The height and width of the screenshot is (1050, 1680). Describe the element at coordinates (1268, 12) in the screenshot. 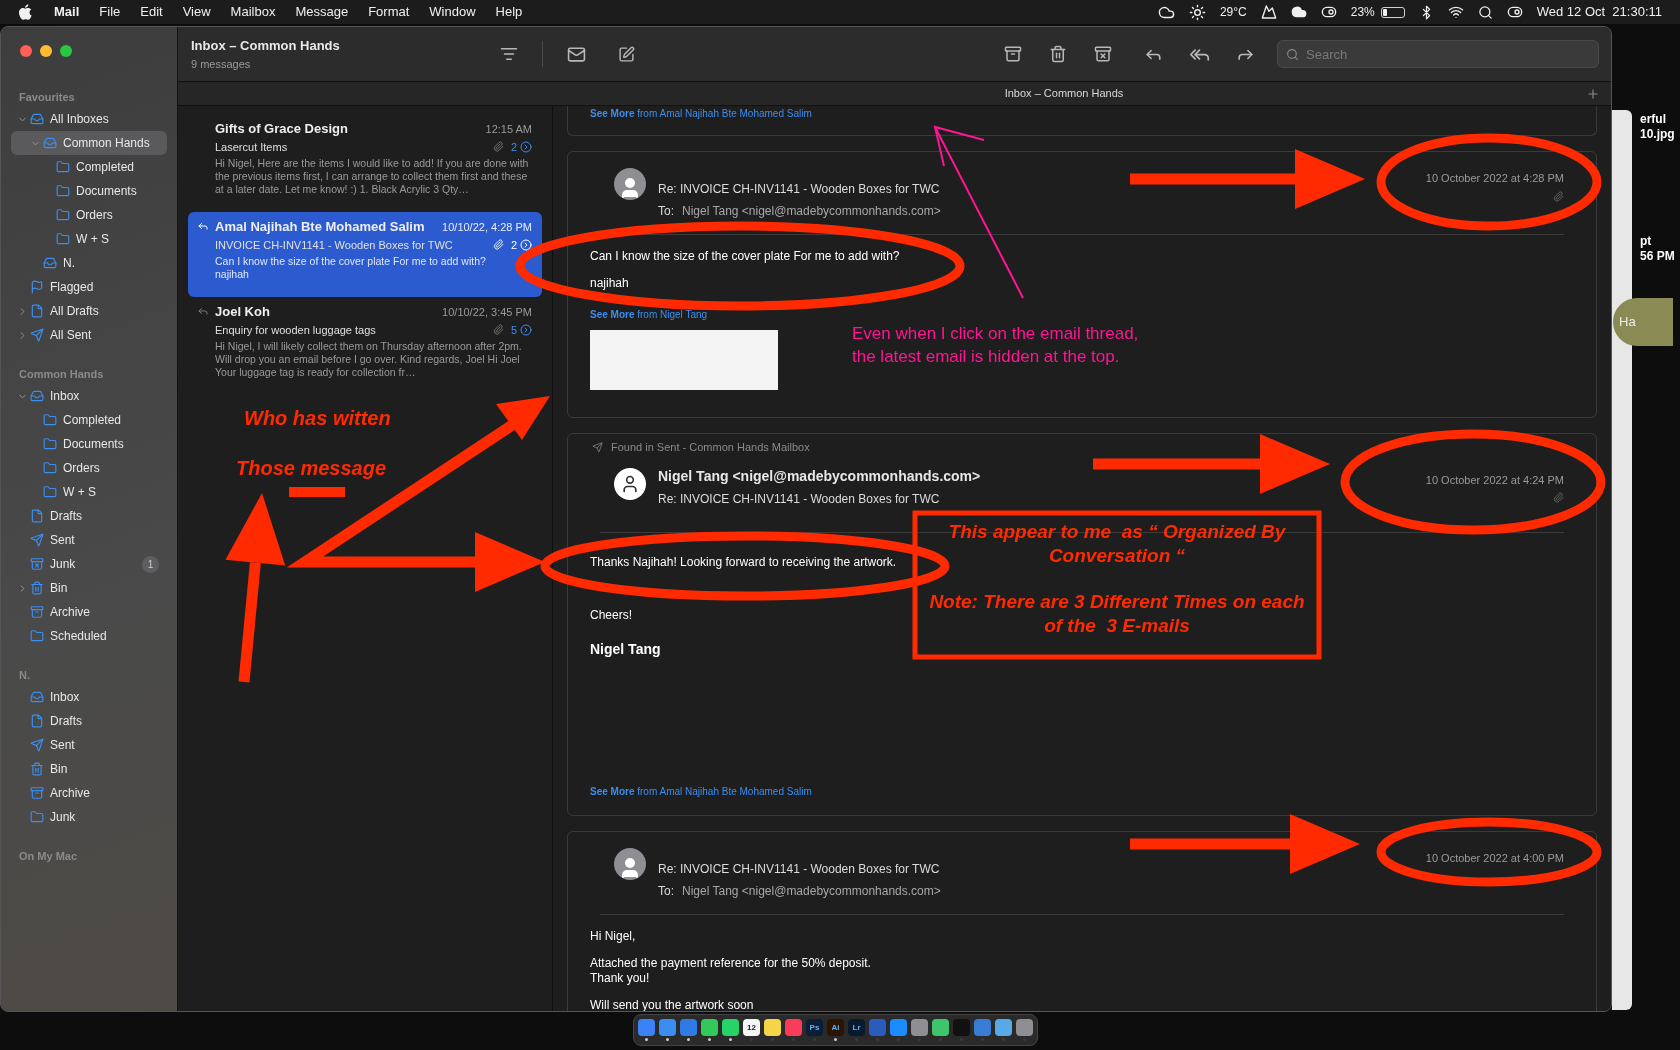

I see `mountain-icon` at that location.